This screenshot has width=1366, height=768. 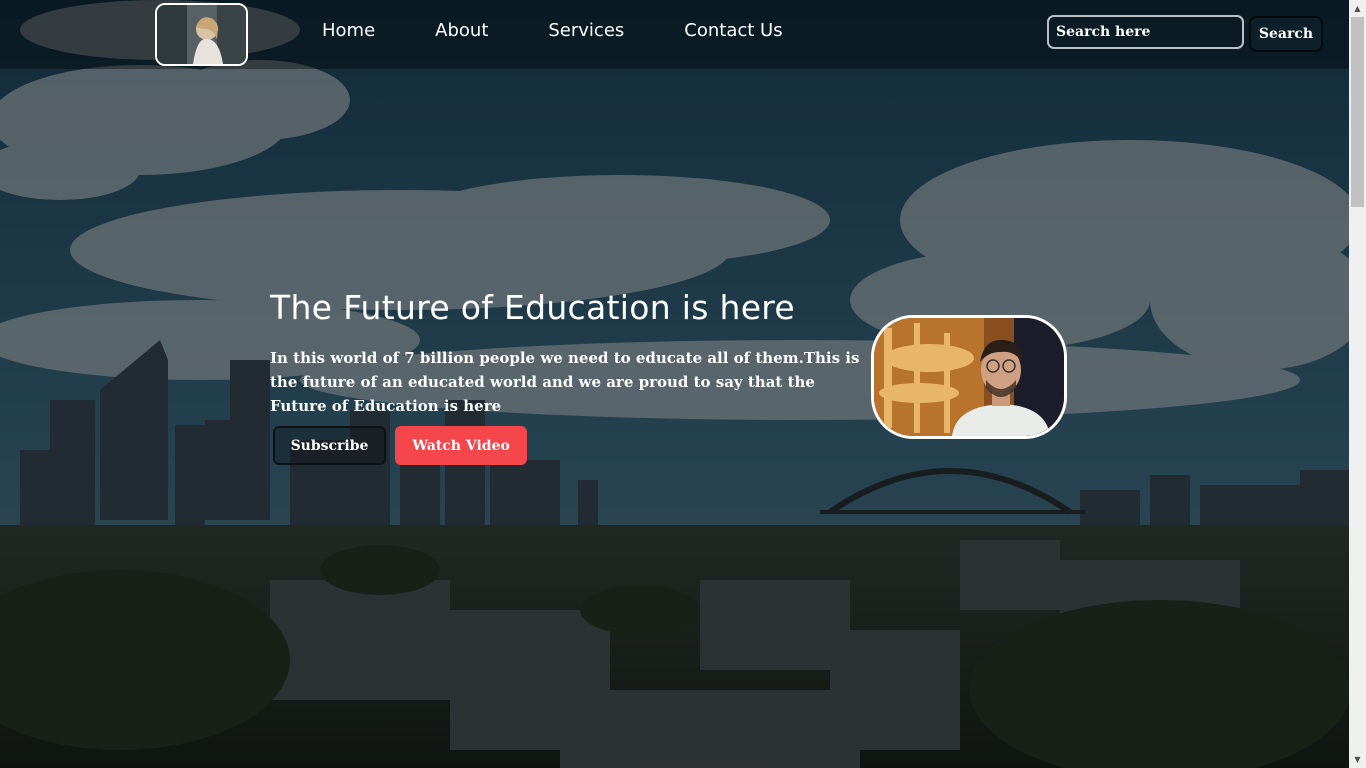 What do you see at coordinates (586, 30) in the screenshot?
I see `nav-link-services: Services` at bounding box center [586, 30].